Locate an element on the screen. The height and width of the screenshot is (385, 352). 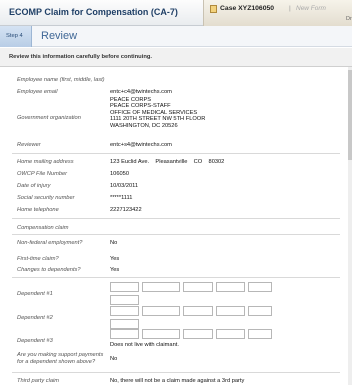
reviewer-value: entc+s4@twintechs.com is located at coordinates (141, 145).